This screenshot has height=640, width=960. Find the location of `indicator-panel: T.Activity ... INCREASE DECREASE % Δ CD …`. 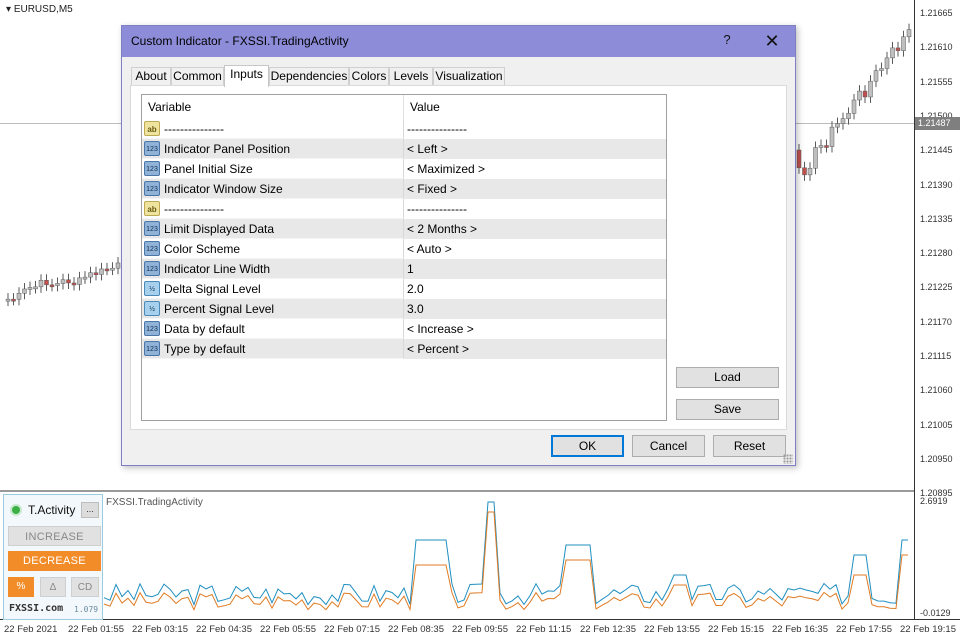

indicator-panel: T.Activity ... INCREASE DECREASE % Δ CD … is located at coordinates (53, 557).